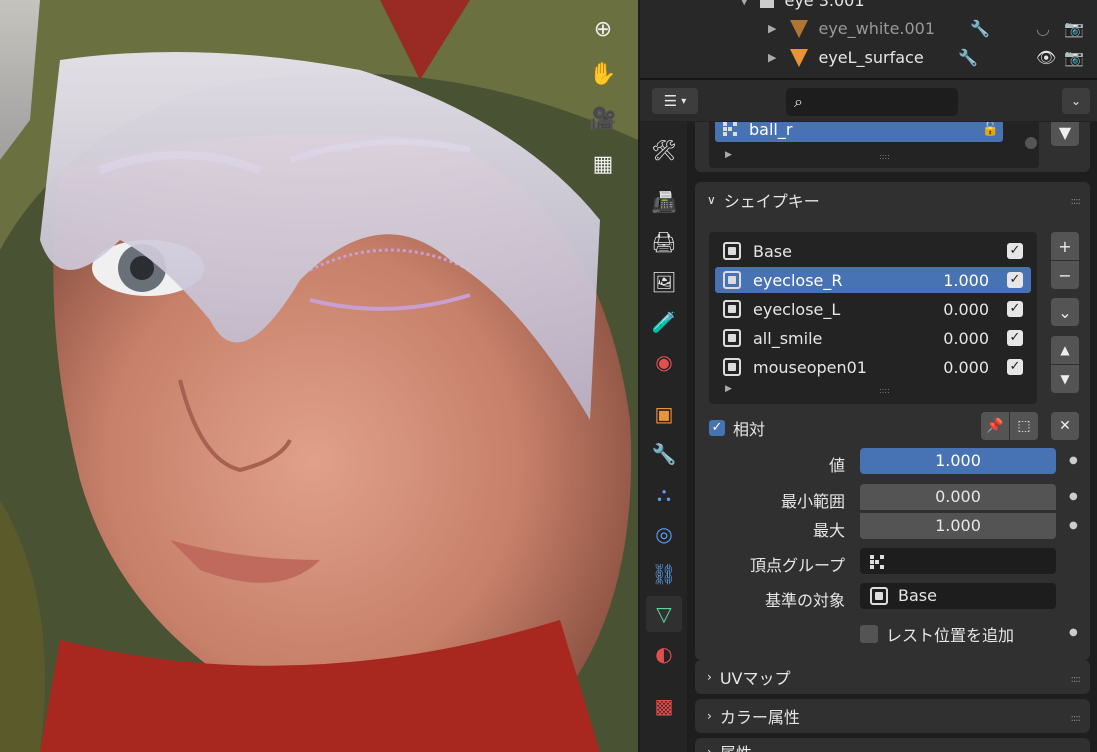 This screenshot has height=752, width=1097. I want to click on attributes-panel: › 属性, so click(892, 745).